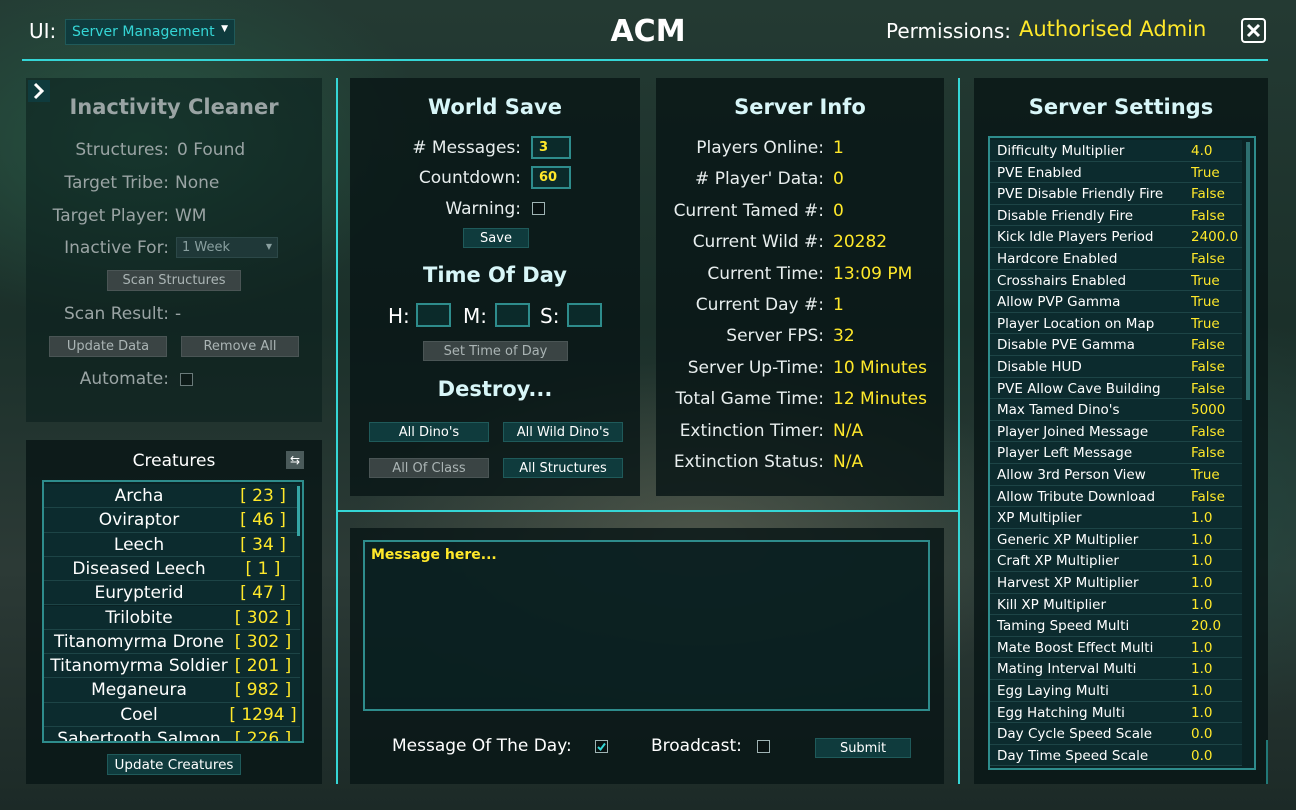  Describe the element at coordinates (838, 210) in the screenshot. I see `info-value: 0` at that location.